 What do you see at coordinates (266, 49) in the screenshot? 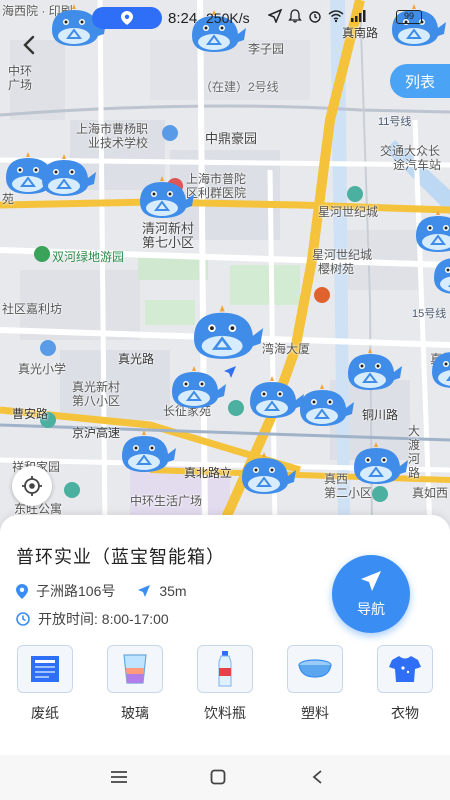
I see `map-label: 李子园` at bounding box center [266, 49].